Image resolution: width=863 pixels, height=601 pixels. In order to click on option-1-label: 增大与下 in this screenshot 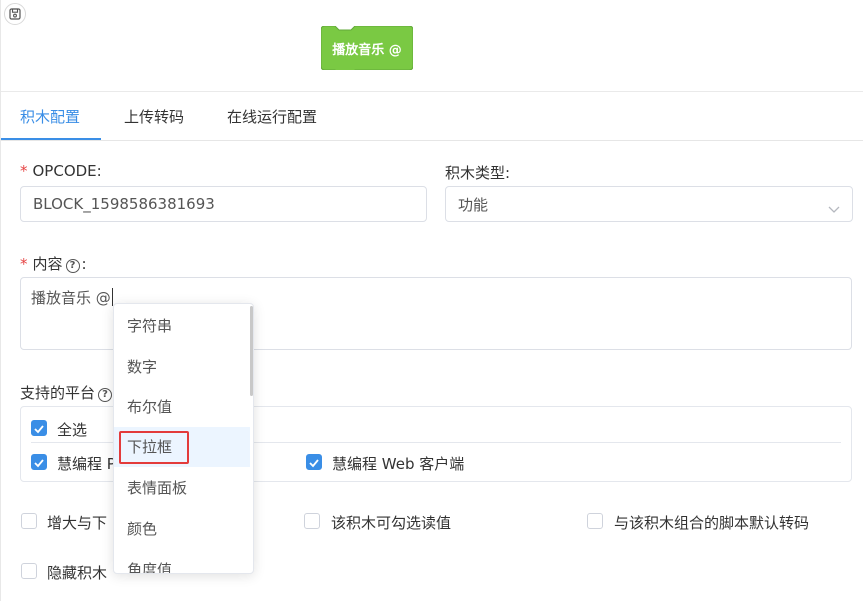, I will do `click(77, 523)`.